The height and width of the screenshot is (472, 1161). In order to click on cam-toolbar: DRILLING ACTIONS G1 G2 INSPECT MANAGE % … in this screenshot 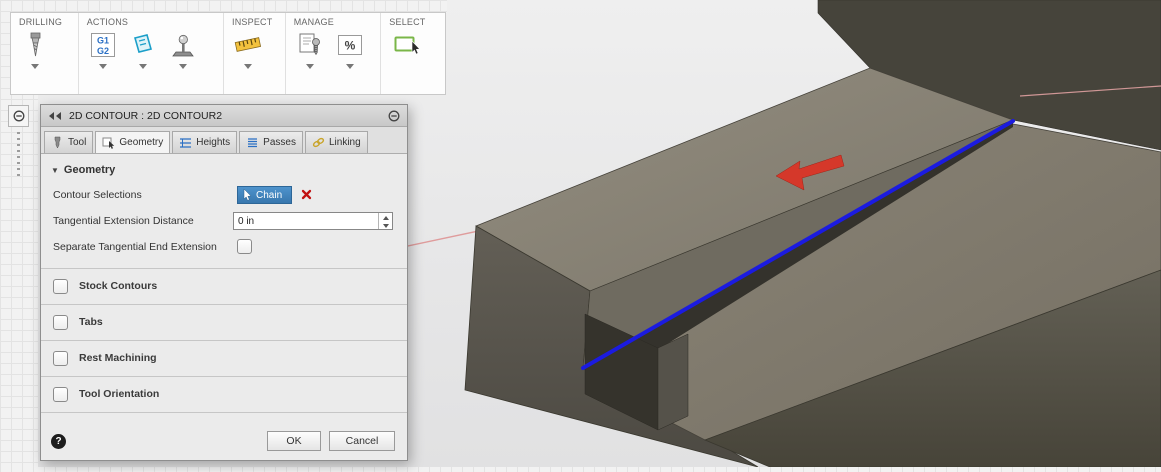, I will do `click(228, 53)`.